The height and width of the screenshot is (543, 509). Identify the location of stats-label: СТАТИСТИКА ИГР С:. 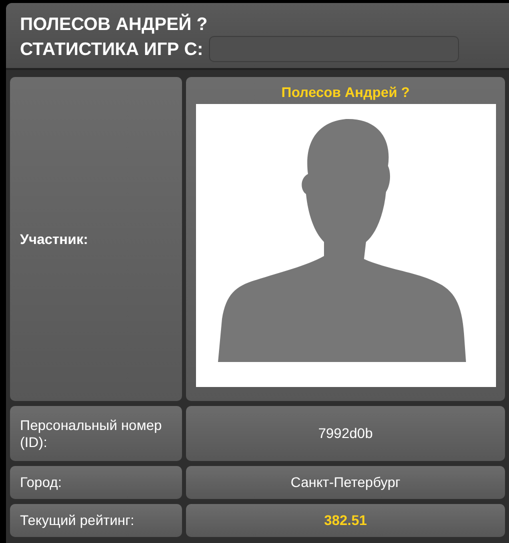
(112, 49).